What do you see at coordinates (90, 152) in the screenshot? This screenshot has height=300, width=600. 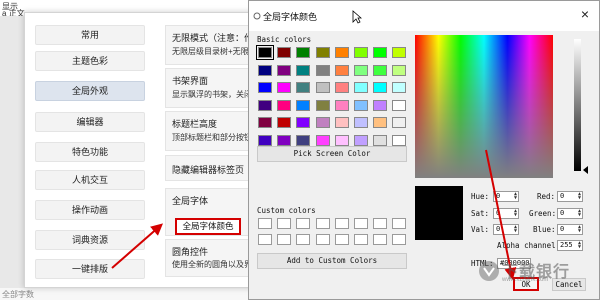 I see `nav-features-button: 特色功能` at bounding box center [90, 152].